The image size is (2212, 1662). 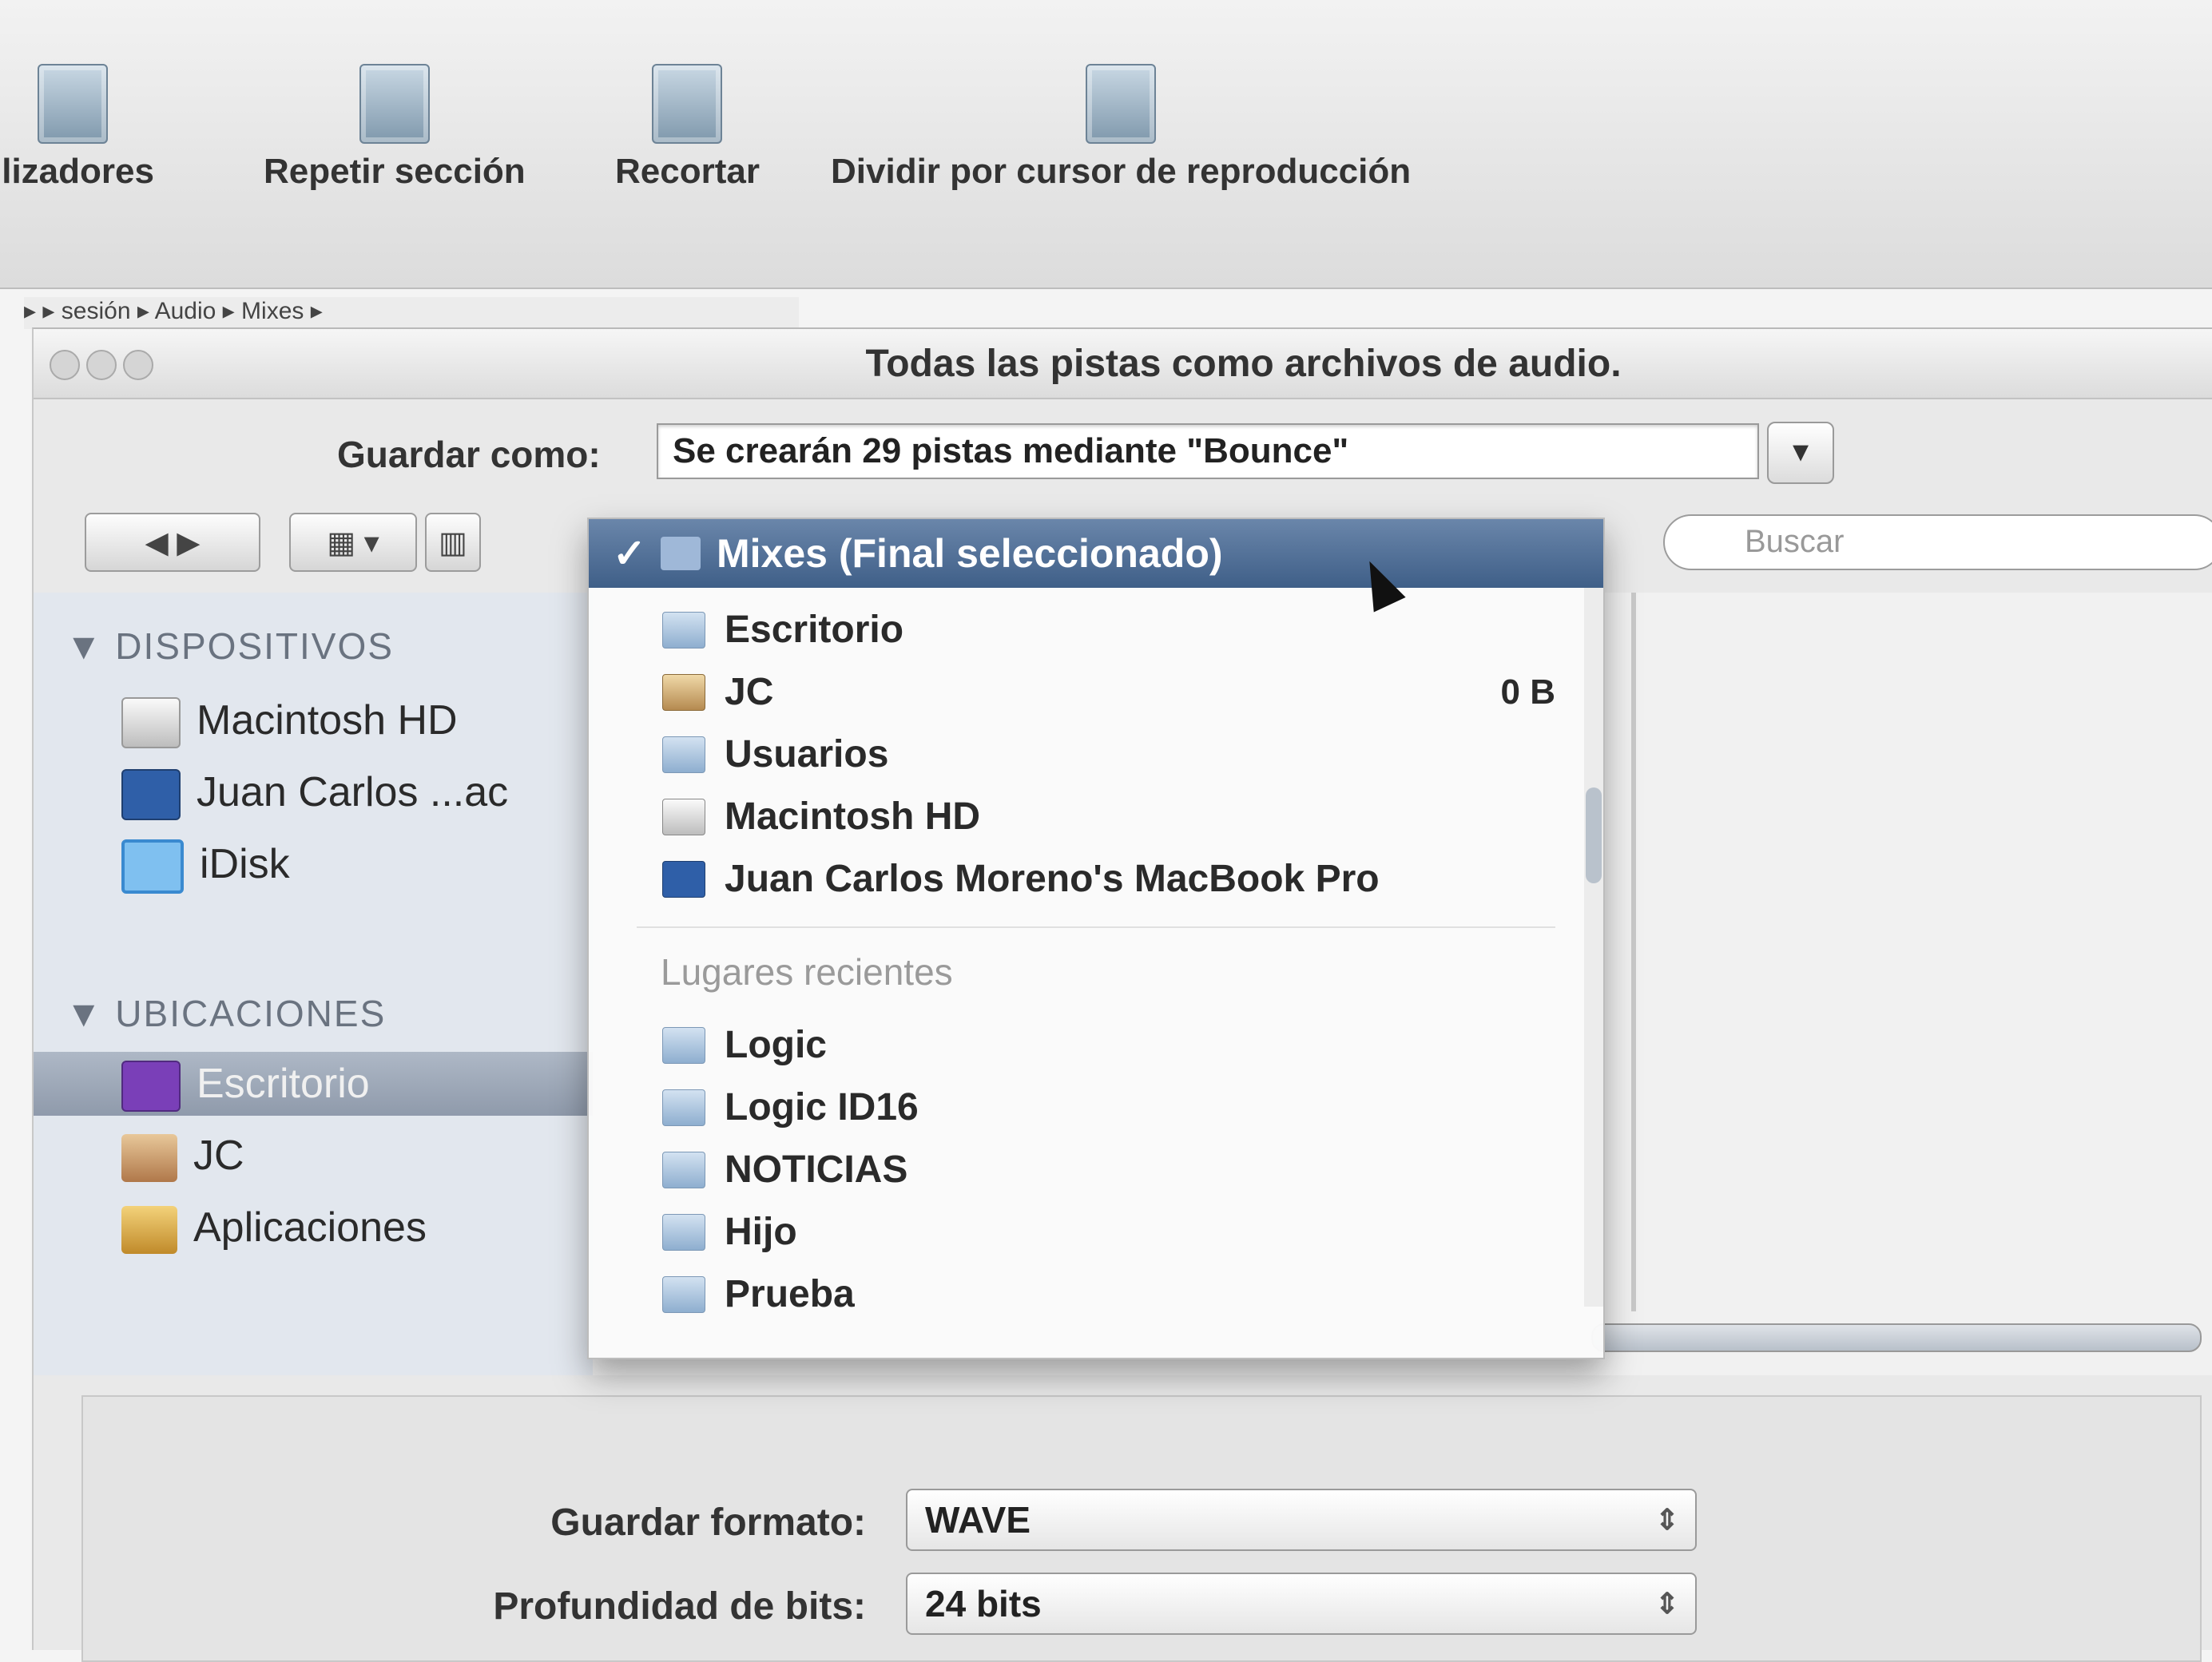 What do you see at coordinates (395, 104) in the screenshot?
I see `repeat-section-icon` at bounding box center [395, 104].